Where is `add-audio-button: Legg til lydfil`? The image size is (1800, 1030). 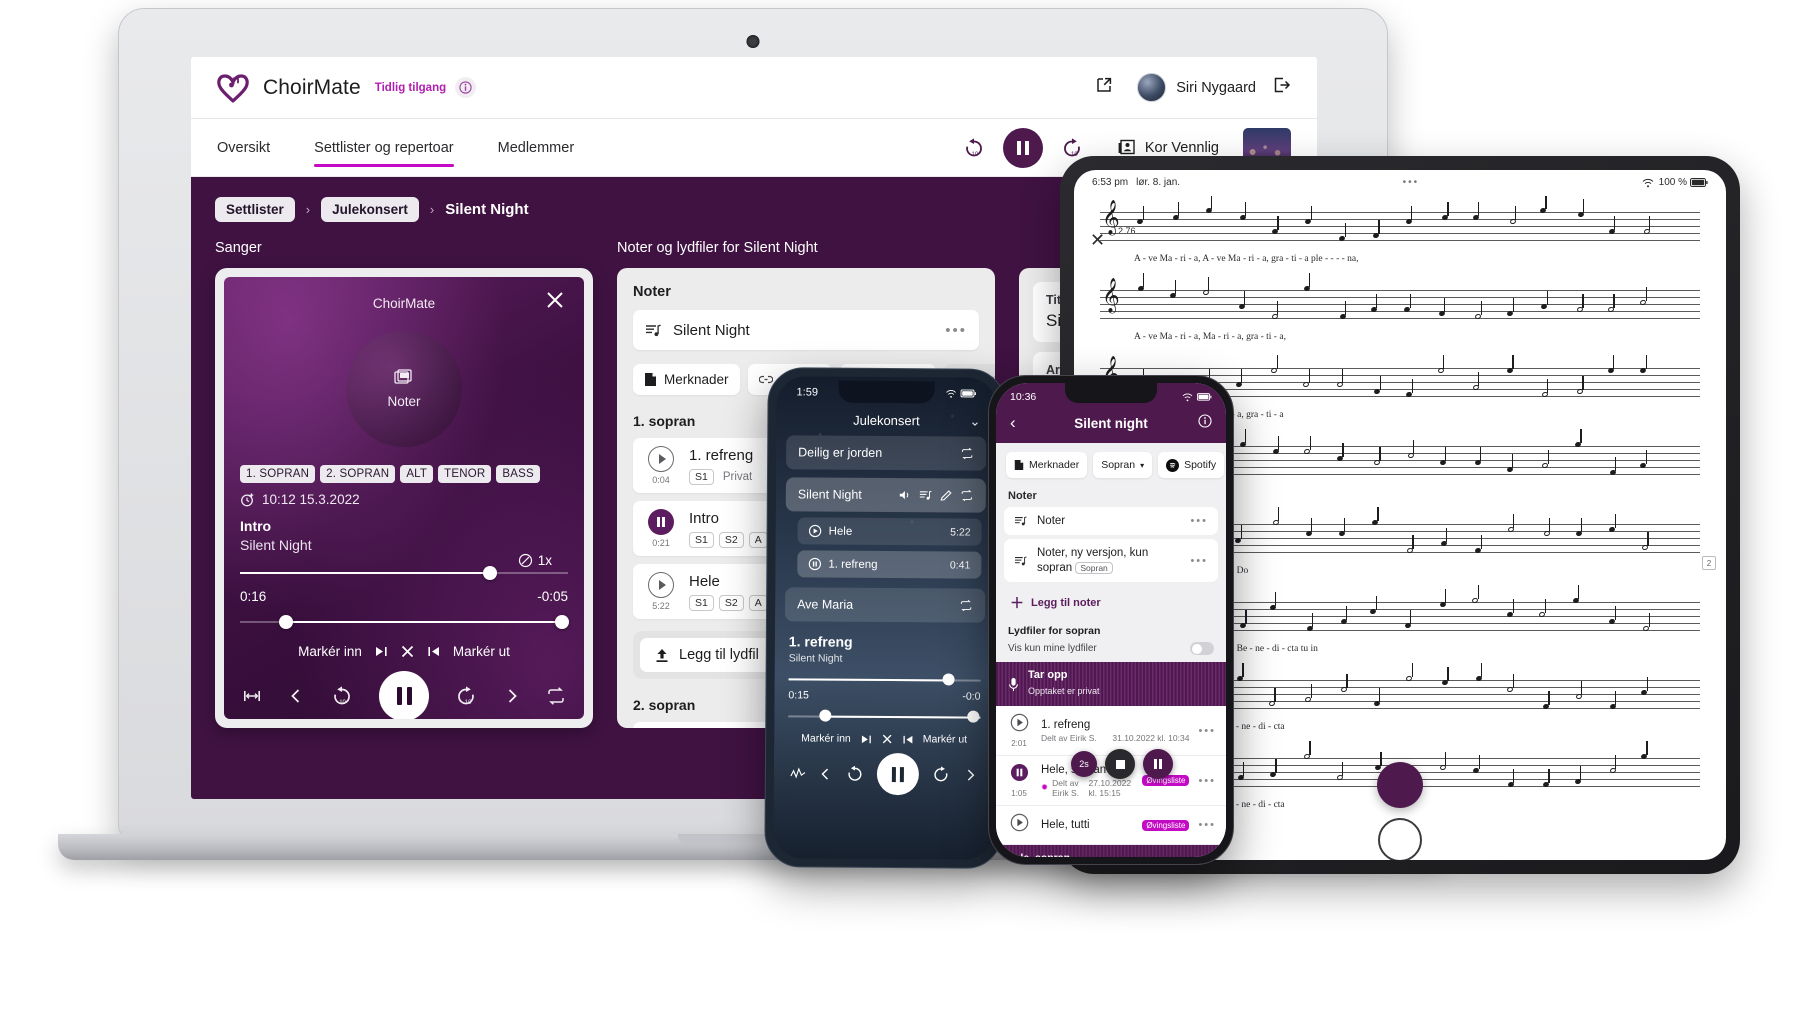
add-audio-button: Legg til lydfil is located at coordinates (707, 655).